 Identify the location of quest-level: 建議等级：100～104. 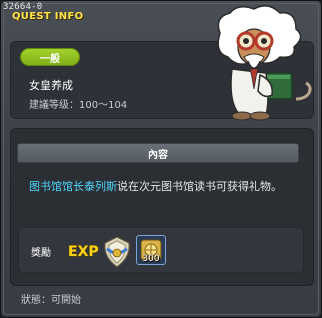
(78, 103).